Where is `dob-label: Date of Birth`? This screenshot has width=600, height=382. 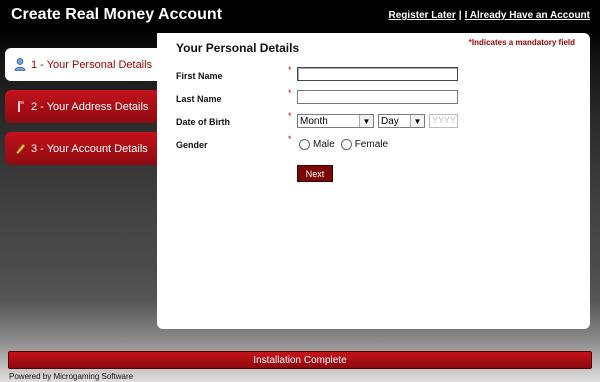 dob-label: Date of Birth is located at coordinates (203, 122).